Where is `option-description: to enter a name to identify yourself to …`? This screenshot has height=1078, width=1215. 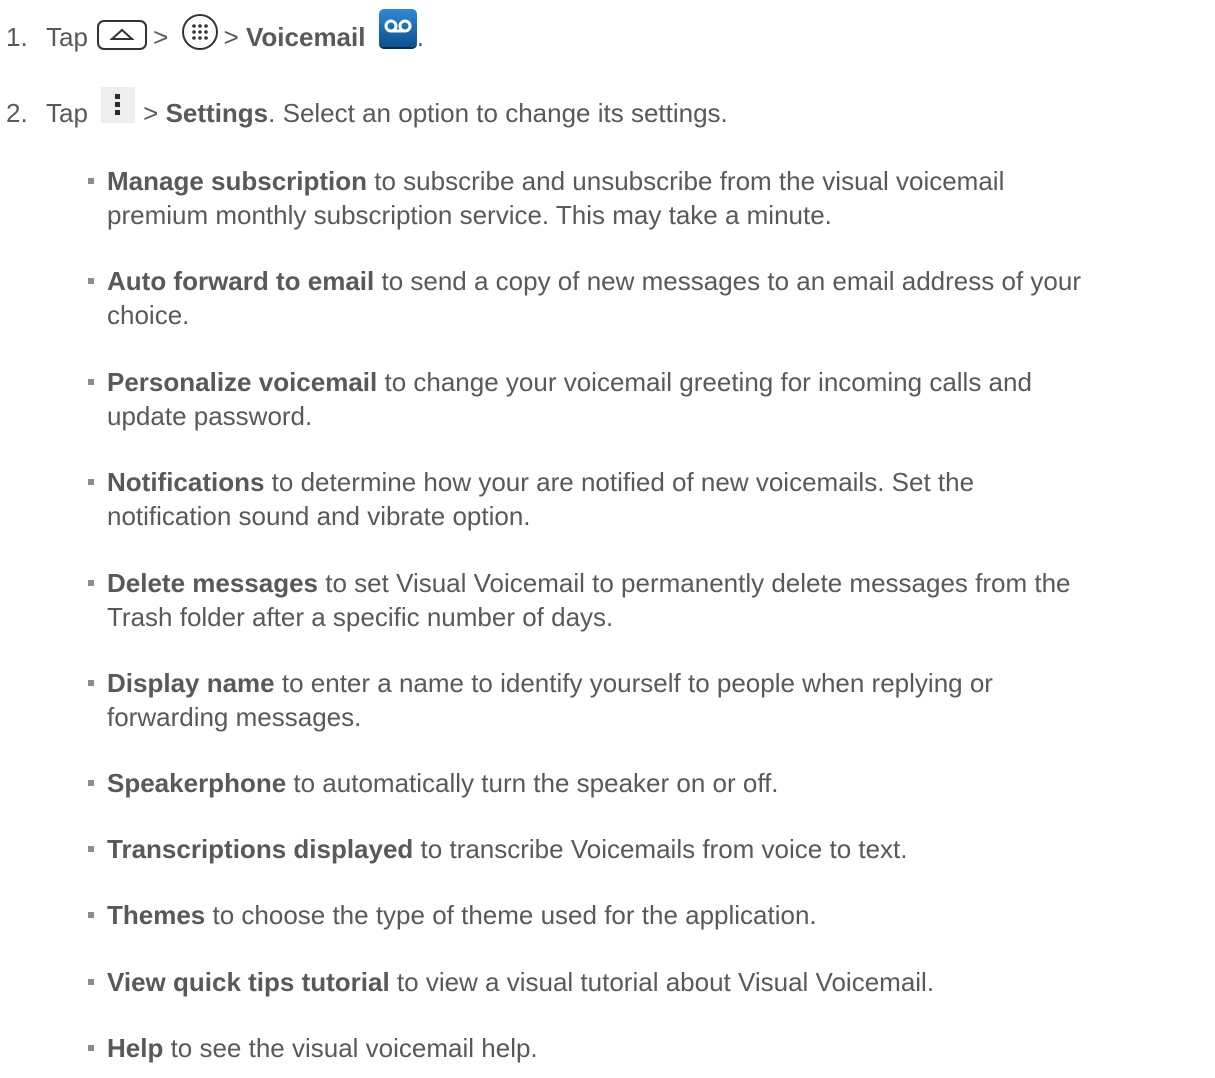 option-description: to enter a name to identify yourself to … is located at coordinates (633, 683).